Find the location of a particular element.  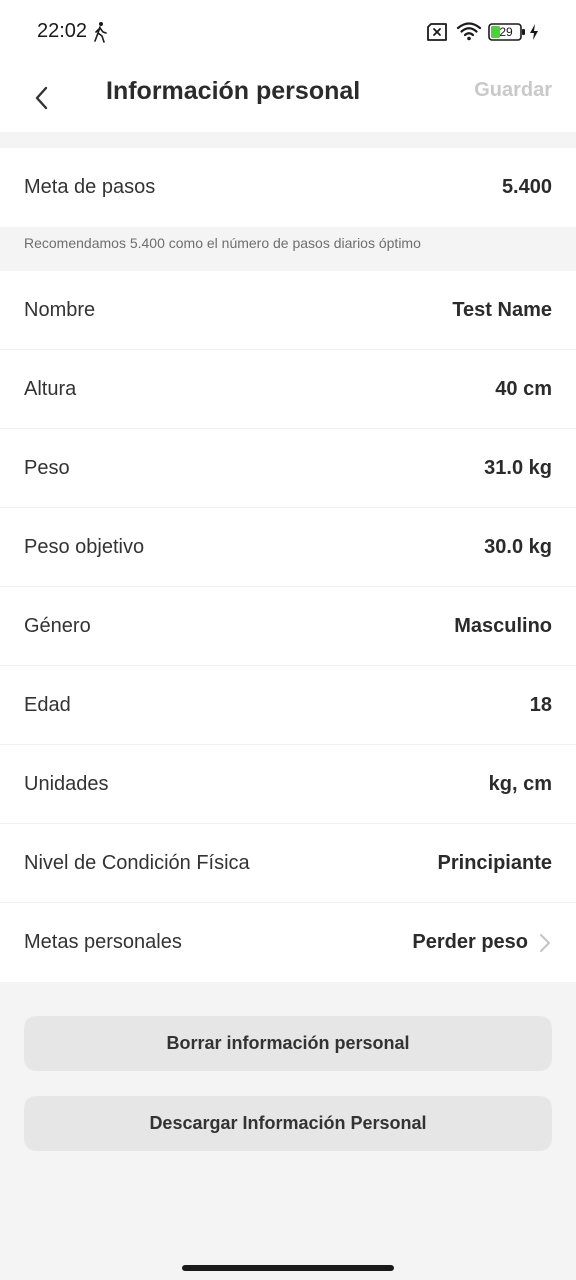

gender-label: Género is located at coordinates (57, 625).